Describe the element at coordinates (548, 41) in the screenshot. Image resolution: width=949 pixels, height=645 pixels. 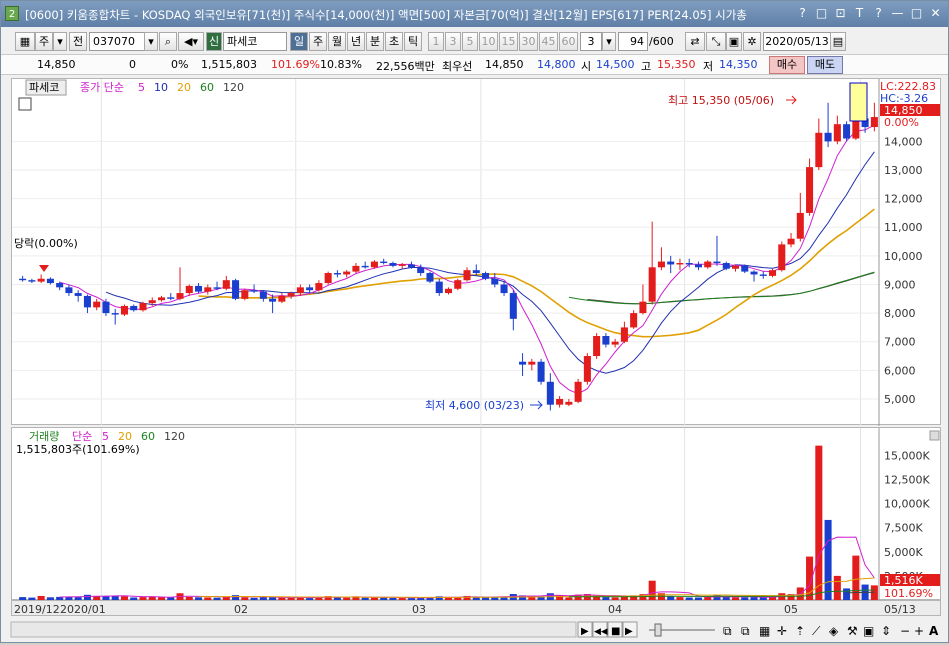
I see `minute-option-button: 45` at that location.